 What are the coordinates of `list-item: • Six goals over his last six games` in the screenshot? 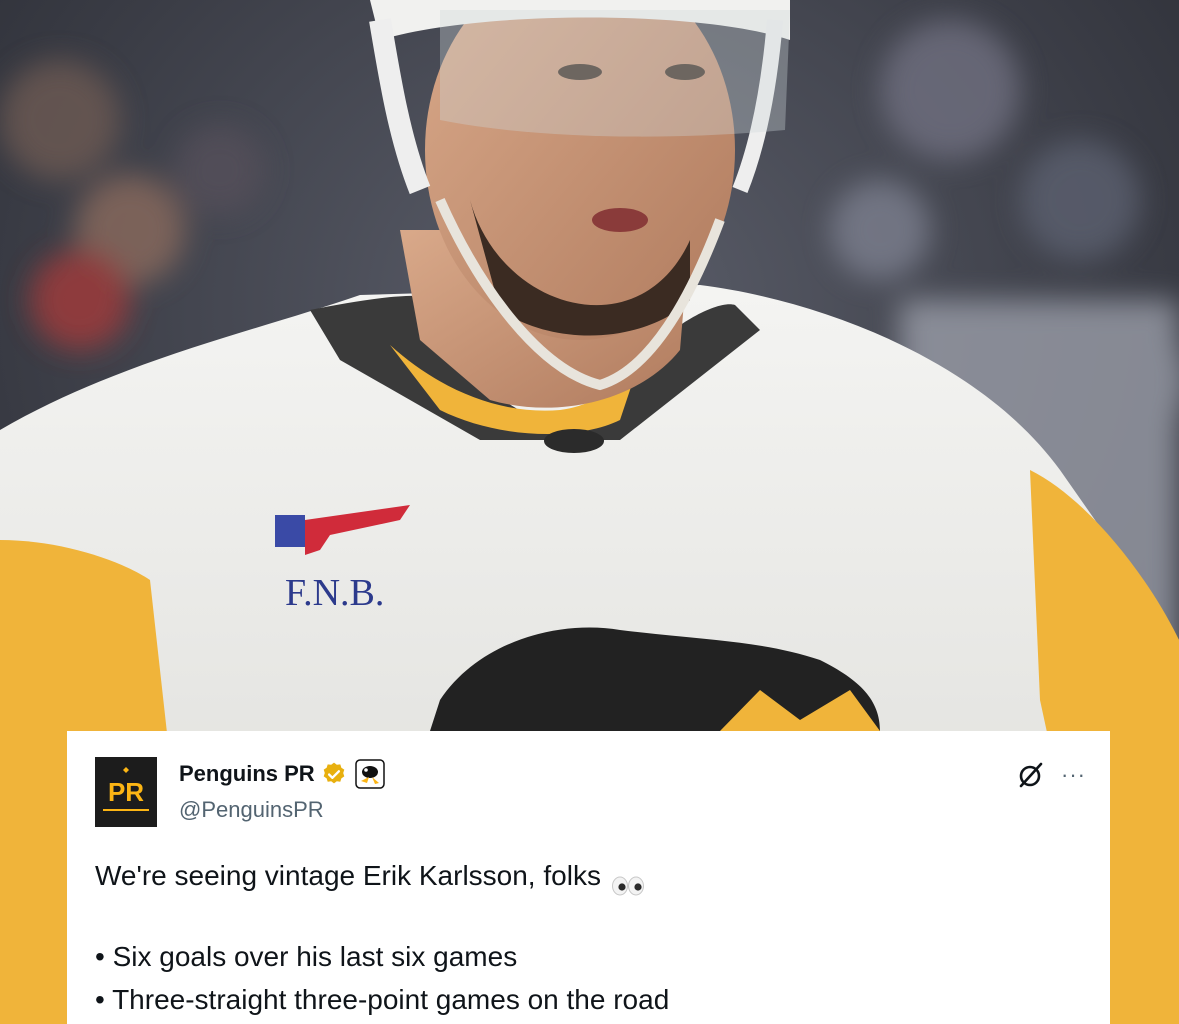 It's located at (306, 956).